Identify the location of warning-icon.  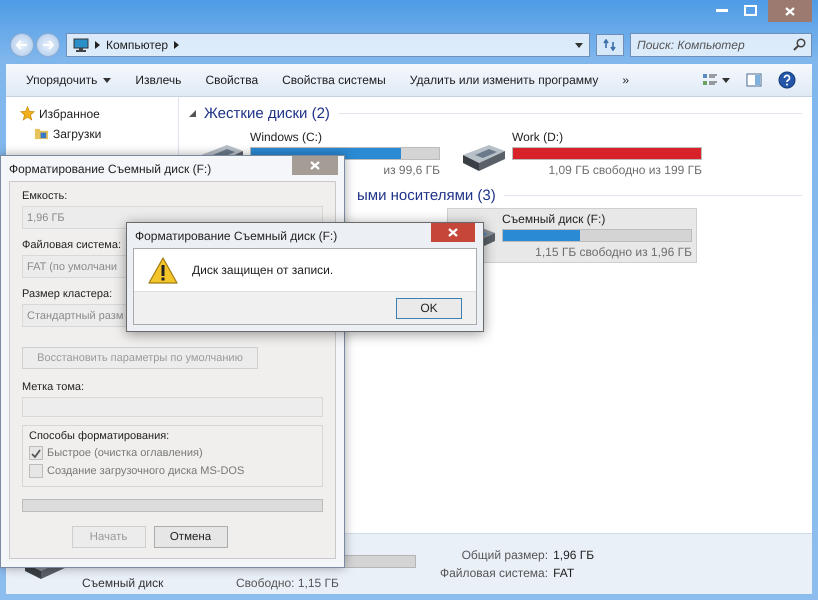
(163, 270).